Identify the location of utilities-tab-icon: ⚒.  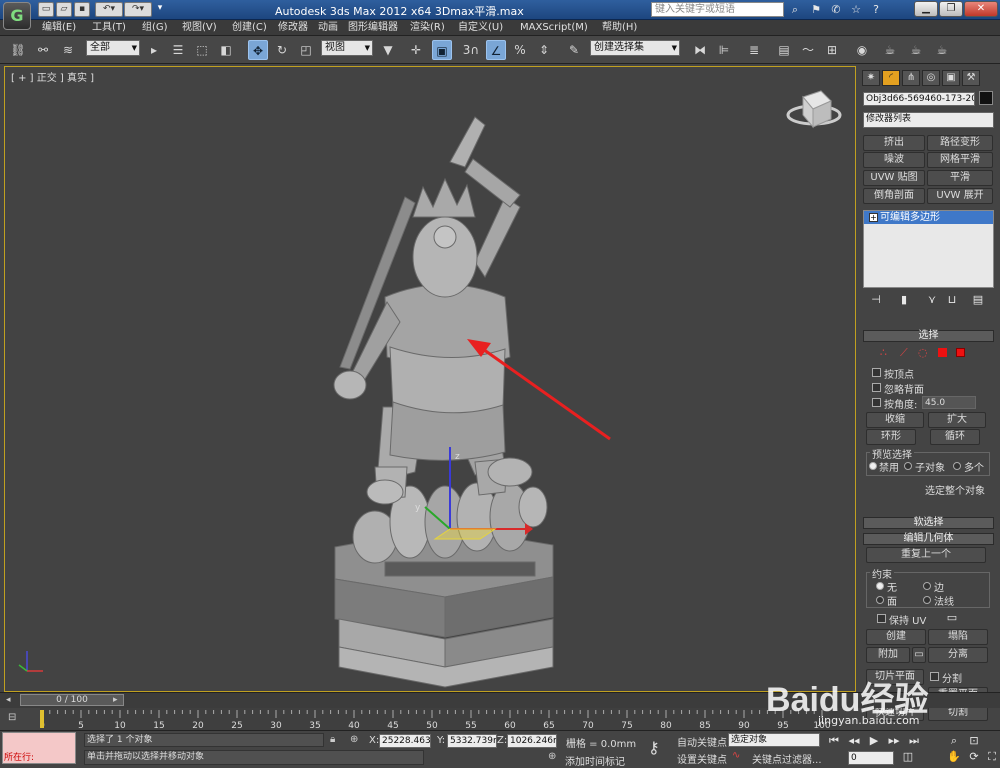
(971, 78).